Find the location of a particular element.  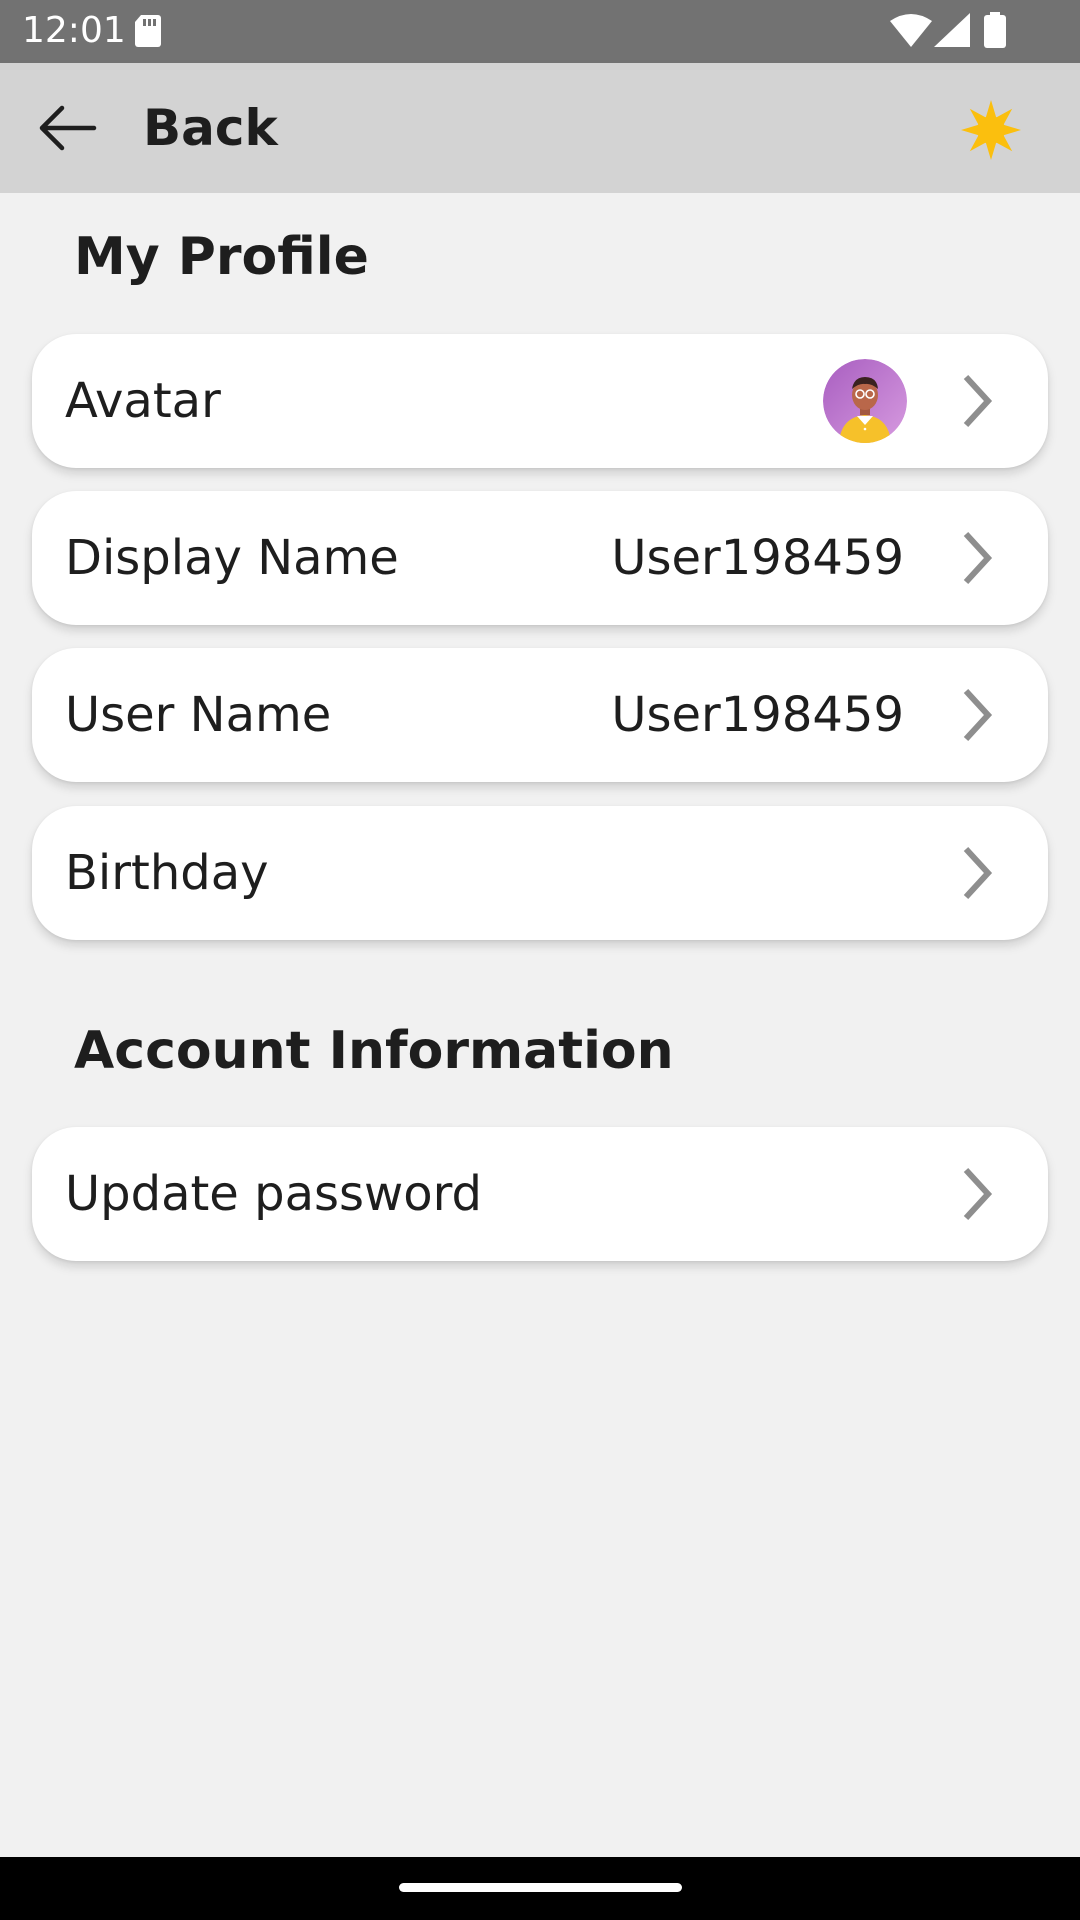

profile-item-label: Avatar is located at coordinates (143, 401).